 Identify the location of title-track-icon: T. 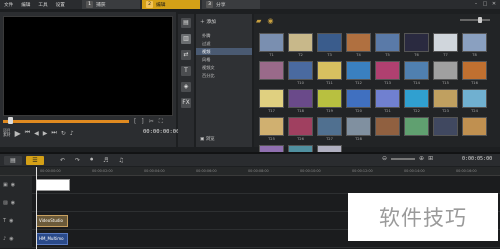
(4, 221).